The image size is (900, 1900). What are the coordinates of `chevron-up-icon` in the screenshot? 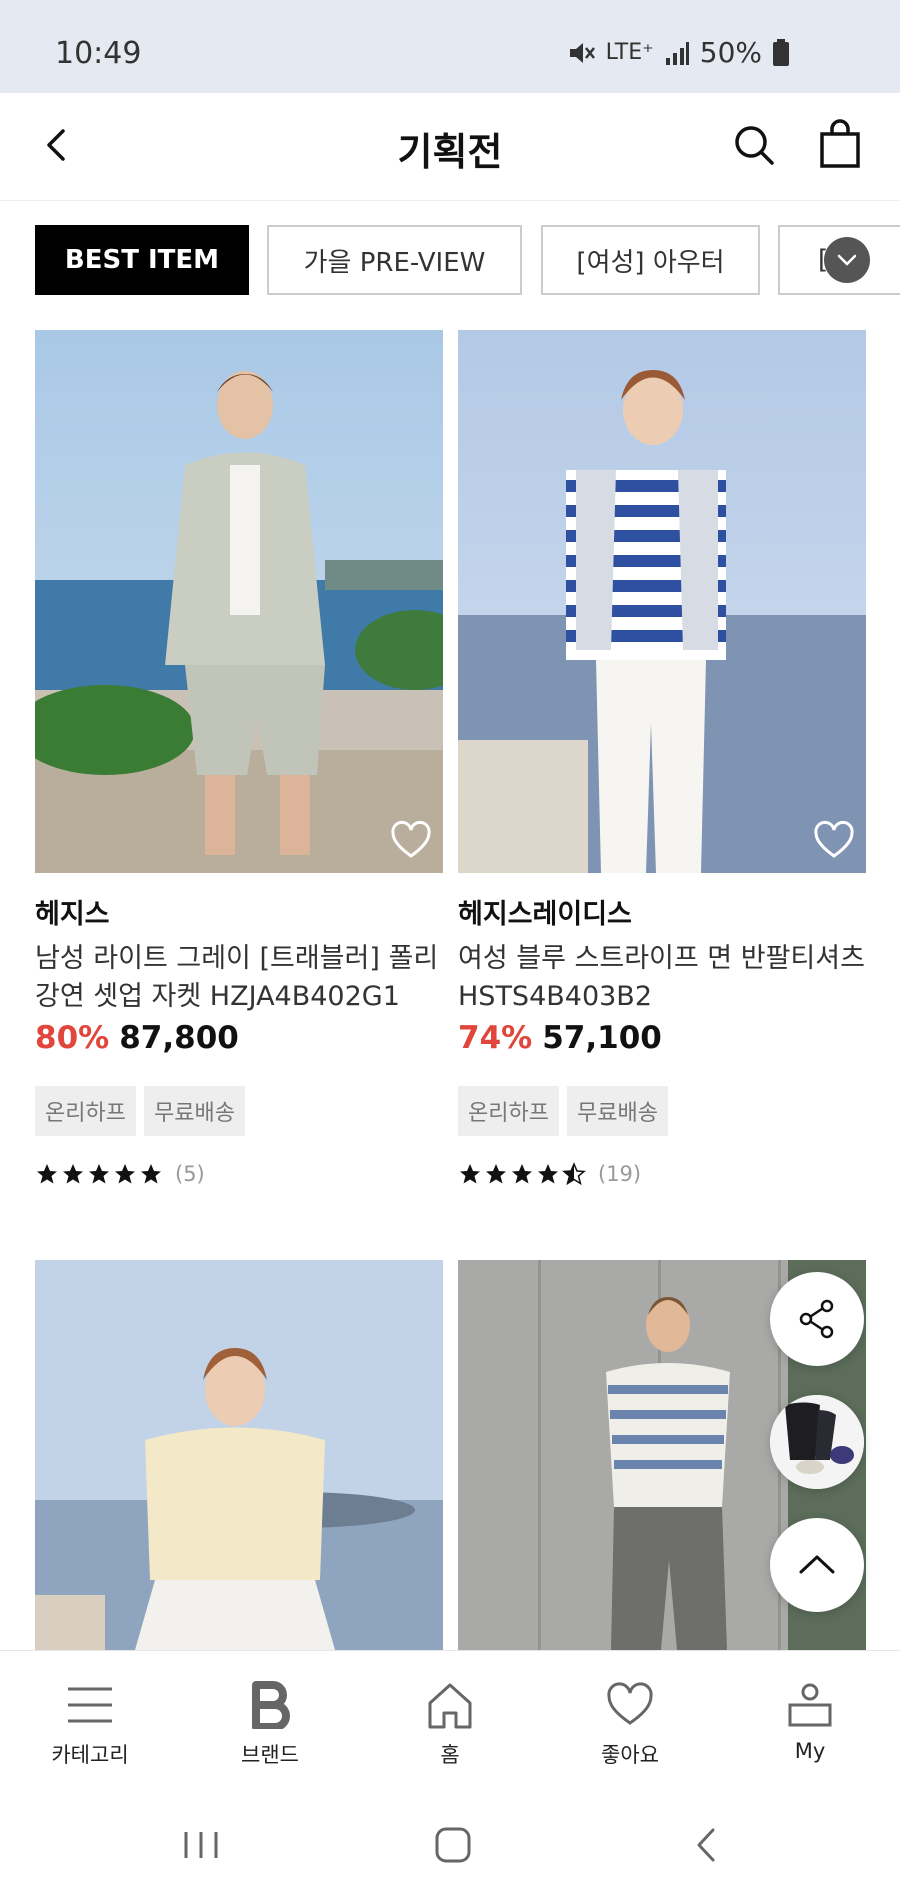 It's located at (817, 1564).